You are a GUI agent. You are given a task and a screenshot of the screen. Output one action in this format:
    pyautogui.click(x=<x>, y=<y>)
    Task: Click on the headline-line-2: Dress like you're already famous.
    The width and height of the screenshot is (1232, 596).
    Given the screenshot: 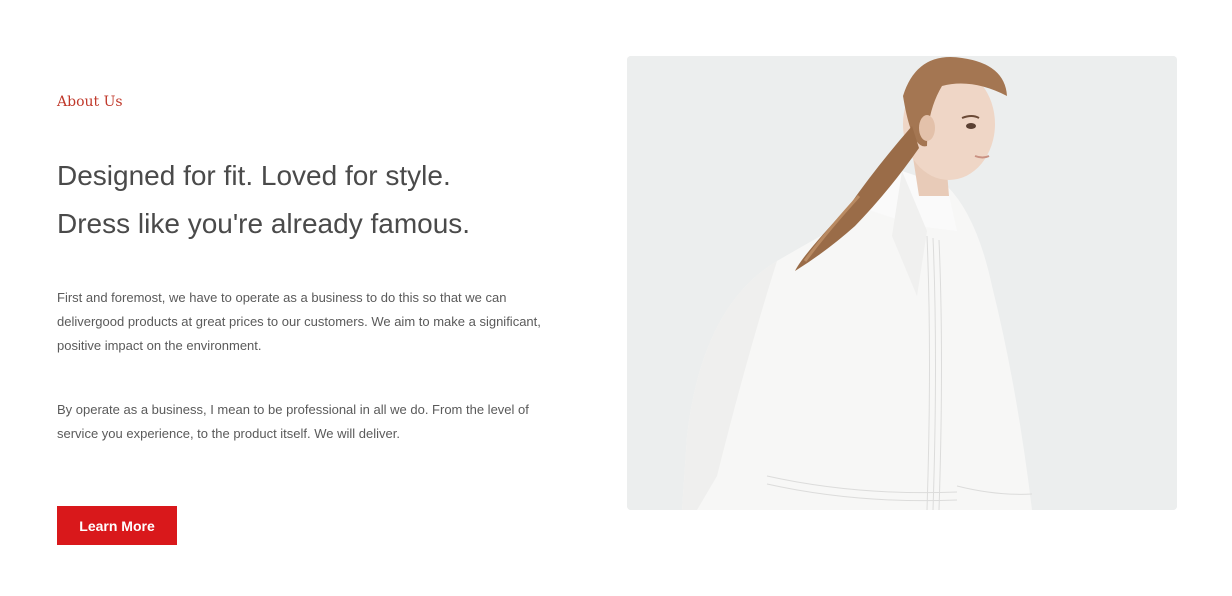 What is the action you would take?
    pyautogui.click(x=264, y=223)
    